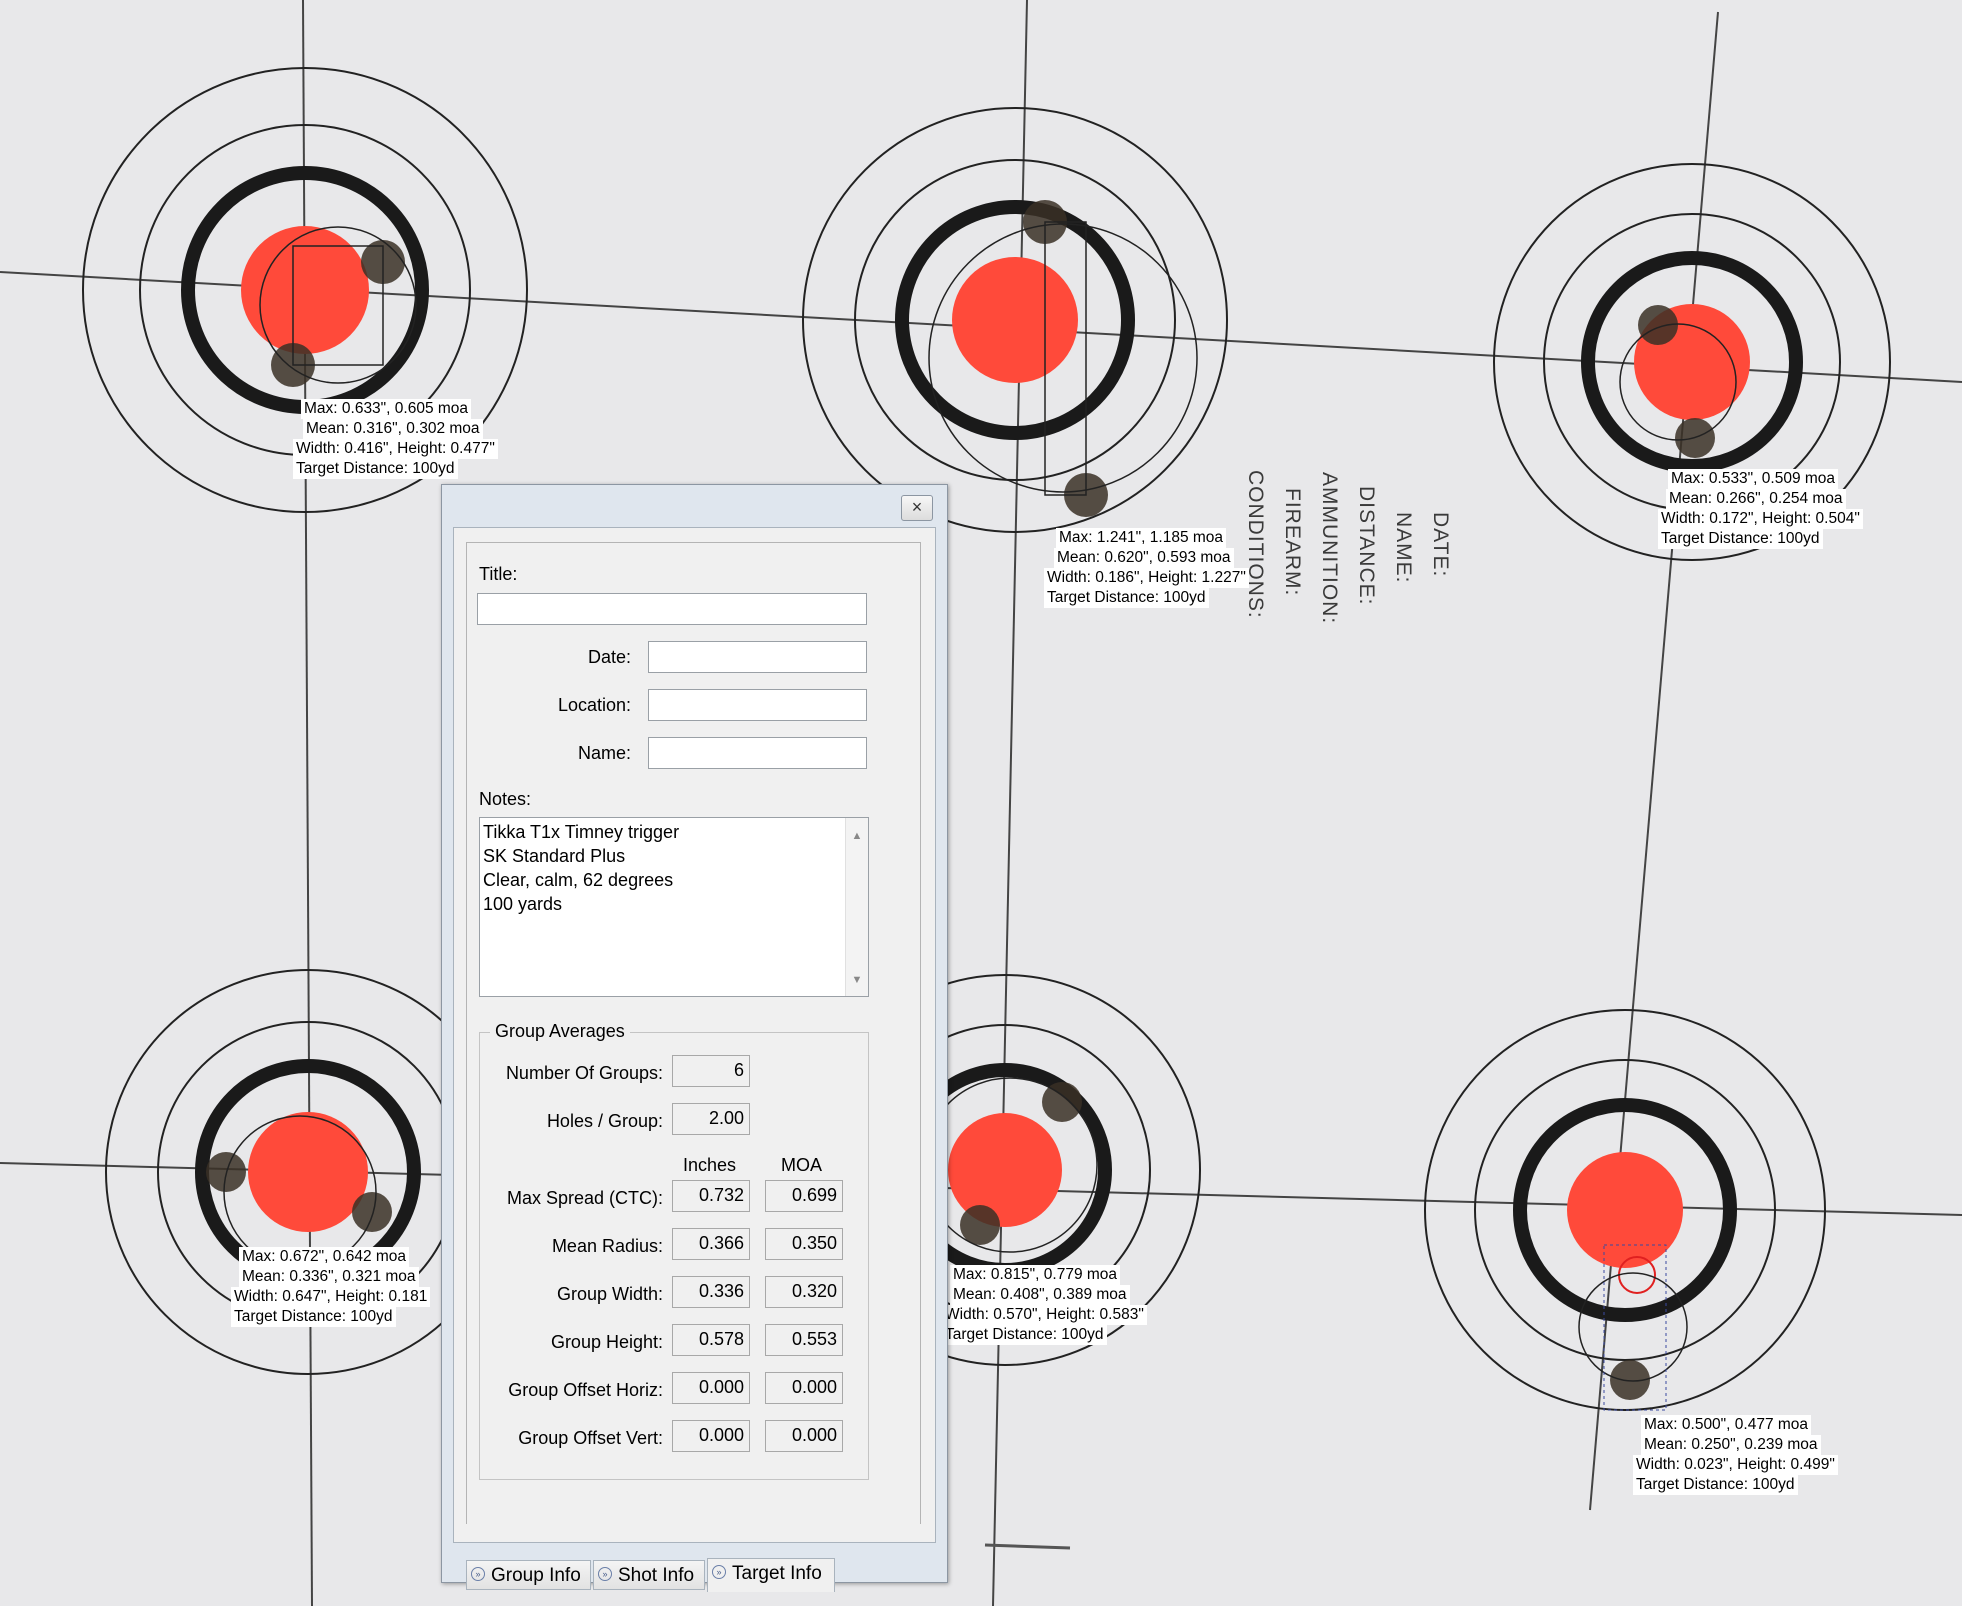 This screenshot has width=1962, height=1606. Describe the element at coordinates (804, 1388) in the screenshot. I see `group-offset-horiz-moa: 0.000` at that location.